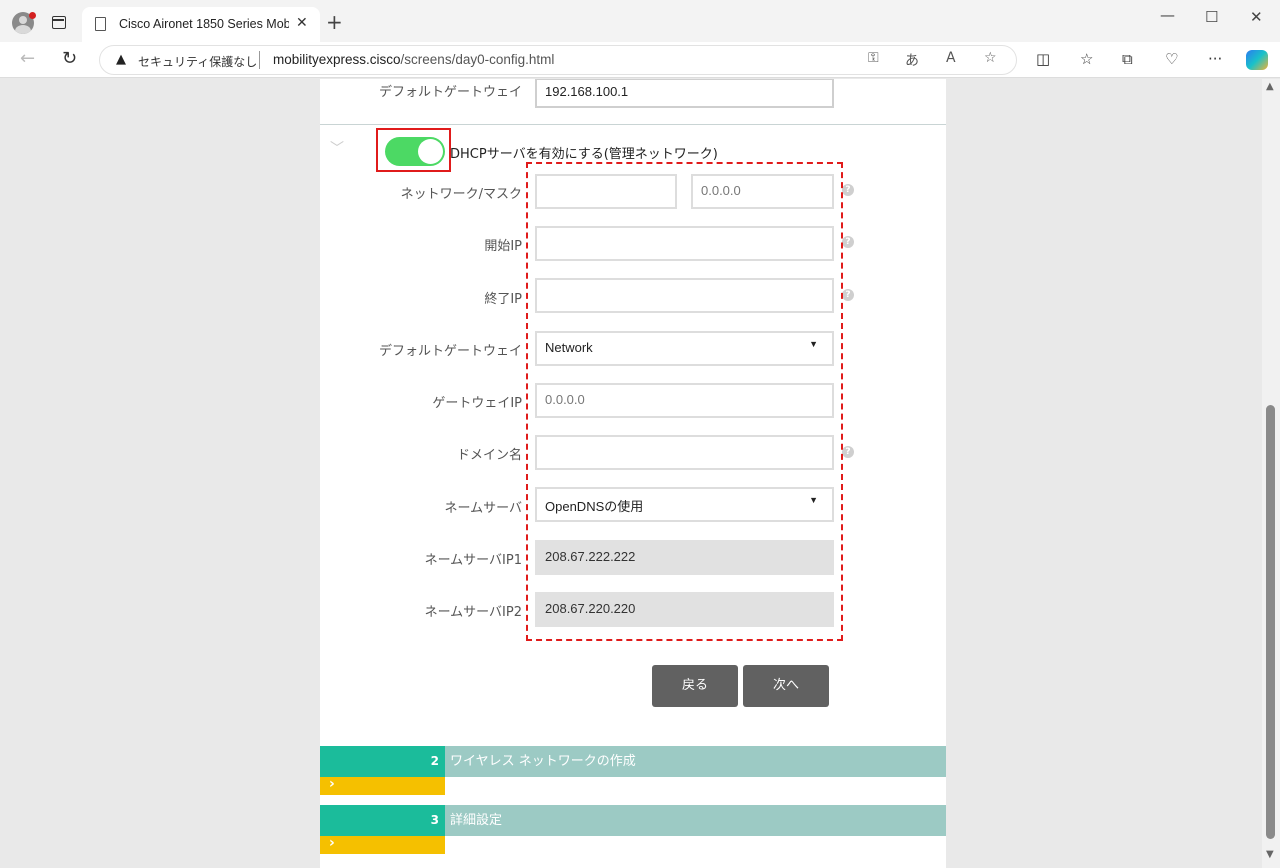 The height and width of the screenshot is (868, 1280). Describe the element at coordinates (633, 124) in the screenshot. I see `section-divider` at that location.